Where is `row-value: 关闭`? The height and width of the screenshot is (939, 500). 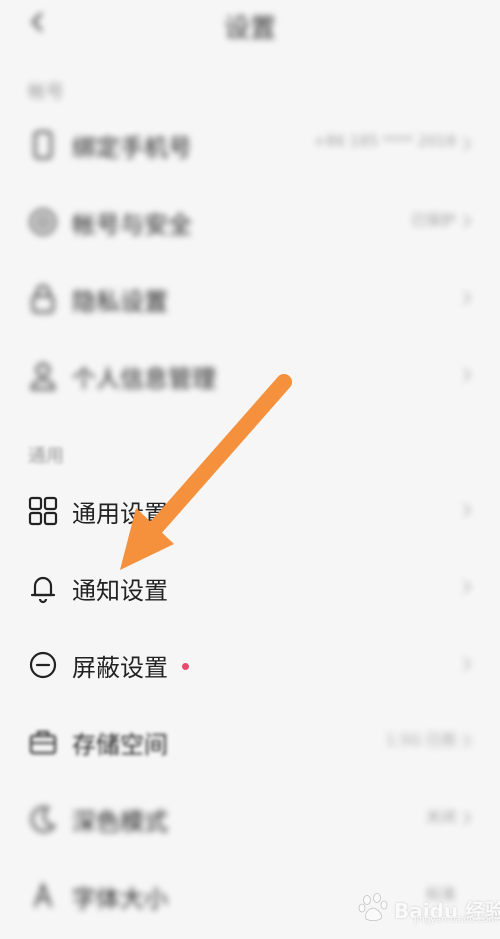
row-value: 关闭 is located at coordinates (440, 817).